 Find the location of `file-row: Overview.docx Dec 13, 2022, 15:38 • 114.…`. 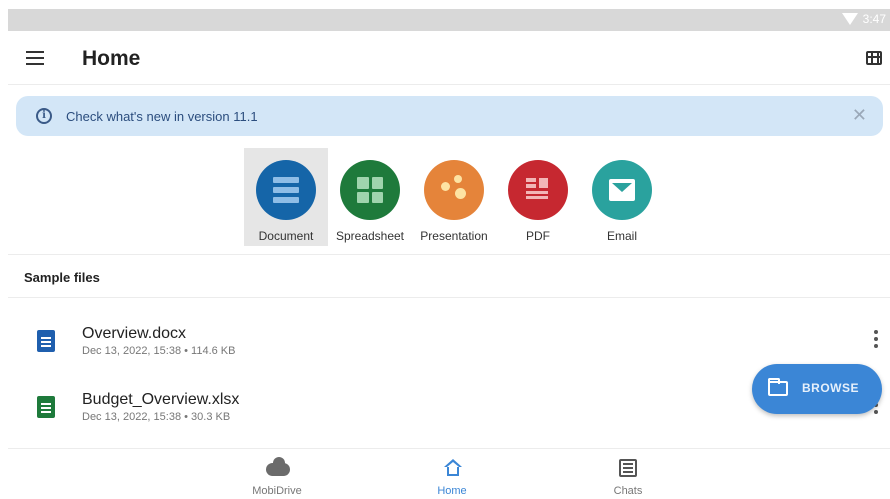

file-row: Overview.docx Dec 13, 2022, 15:38 • 114.… is located at coordinates (449, 348).